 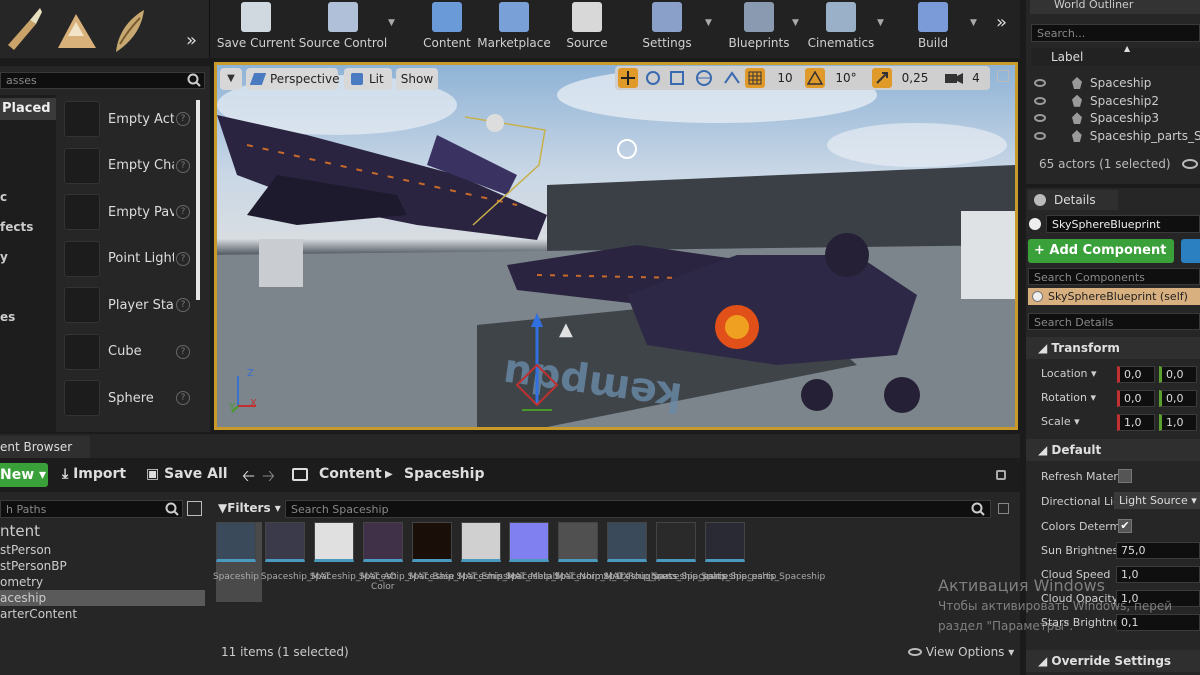 What do you see at coordinates (732, 78) in the screenshot?
I see `surface-snap-icon` at bounding box center [732, 78].